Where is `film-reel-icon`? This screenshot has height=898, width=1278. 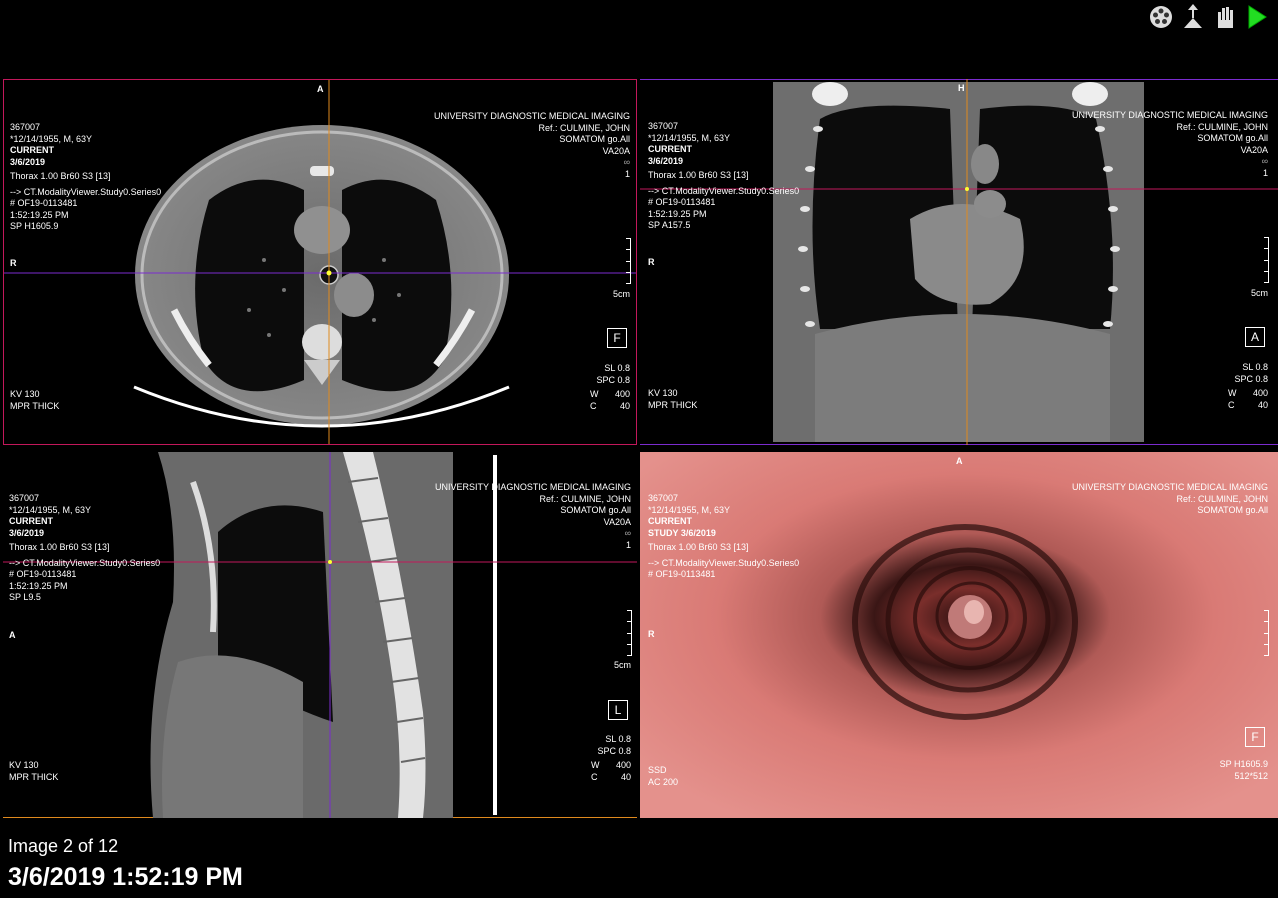 film-reel-icon is located at coordinates (1161, 17).